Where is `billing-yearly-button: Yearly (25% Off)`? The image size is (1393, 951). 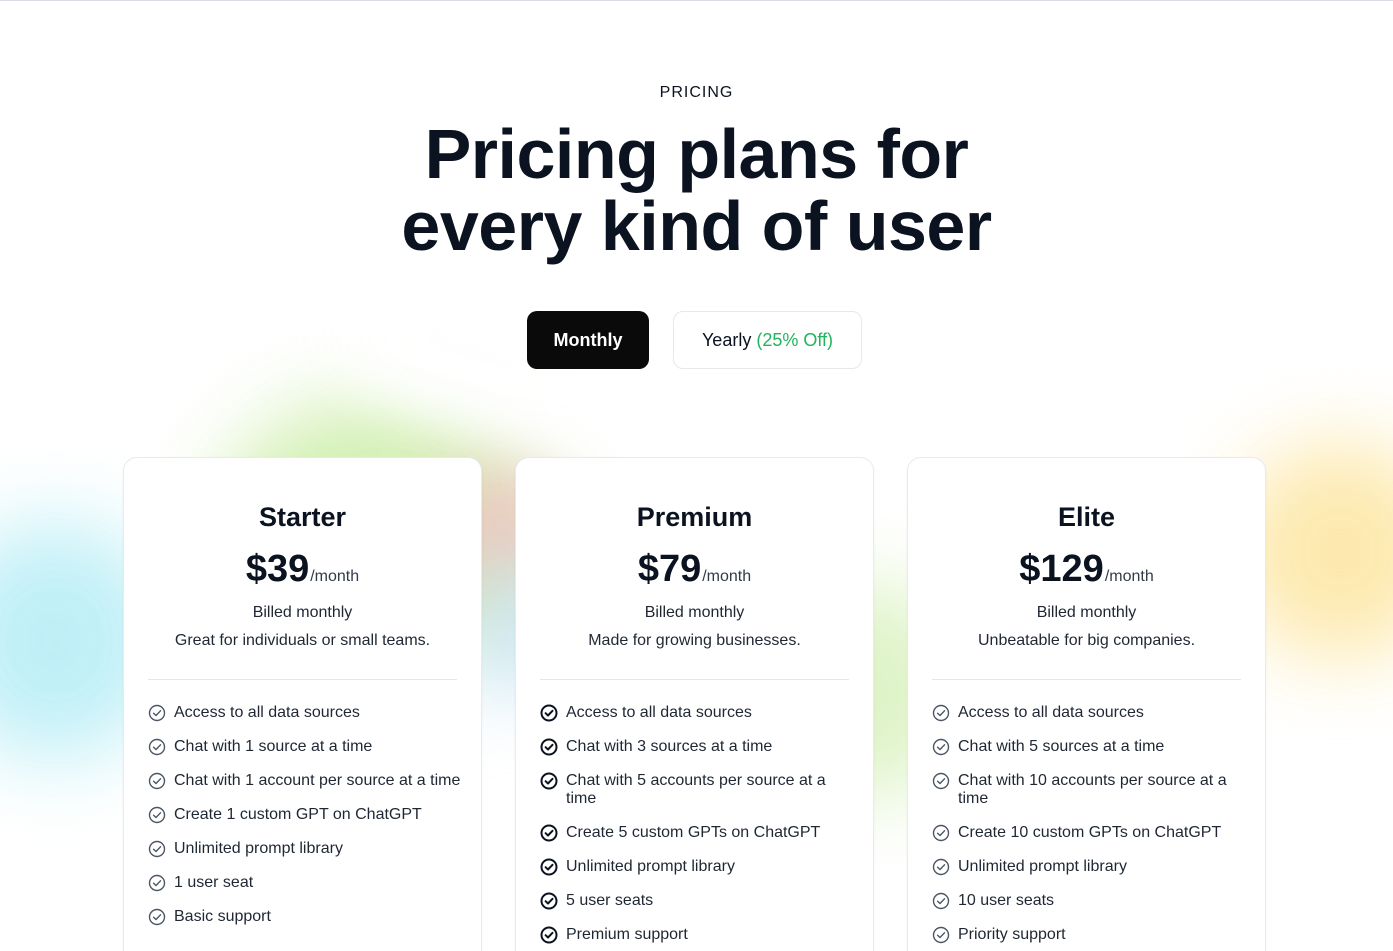
billing-yearly-button: Yearly (25% Off) is located at coordinates (767, 340).